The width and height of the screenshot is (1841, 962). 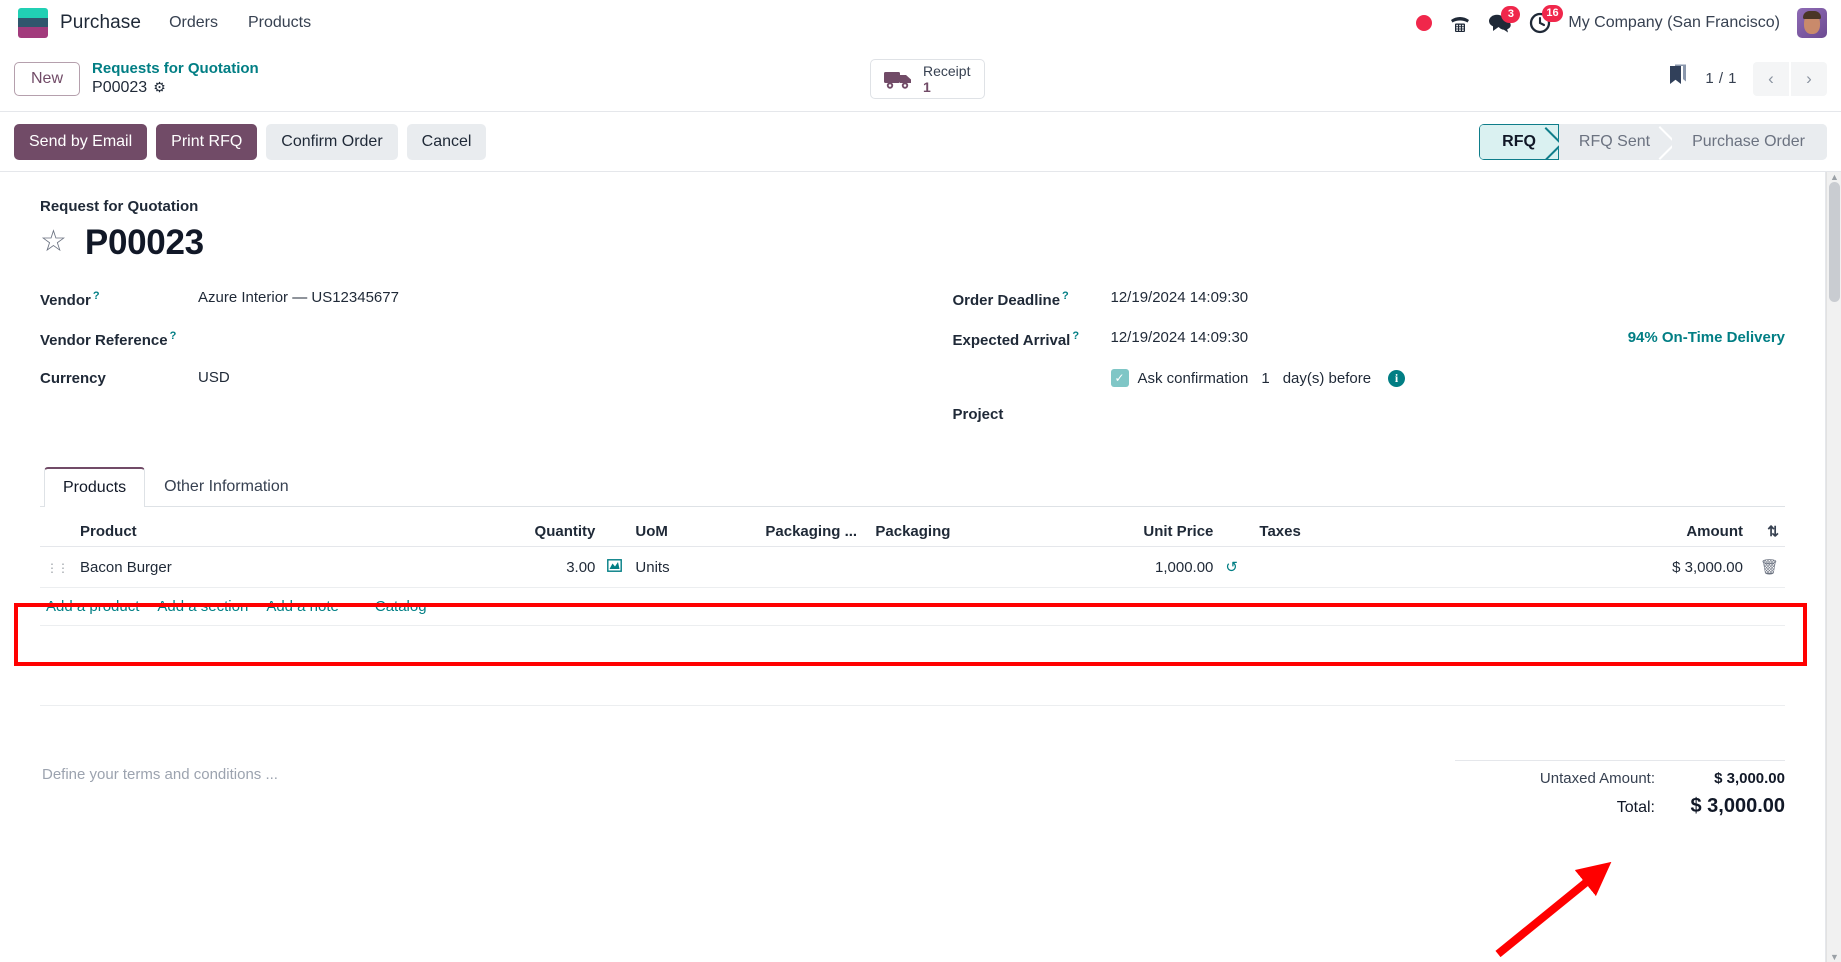 I want to click on activities-clock-icon: 16, so click(x=1546, y=19).